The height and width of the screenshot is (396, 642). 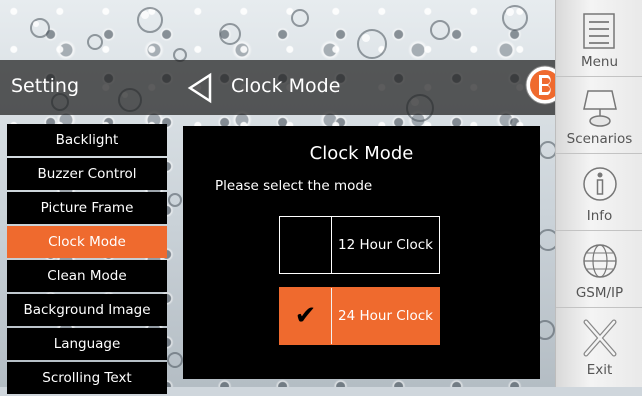 What do you see at coordinates (87, 242) in the screenshot?
I see `menu-item-clock-mode: Clock Mode` at bounding box center [87, 242].